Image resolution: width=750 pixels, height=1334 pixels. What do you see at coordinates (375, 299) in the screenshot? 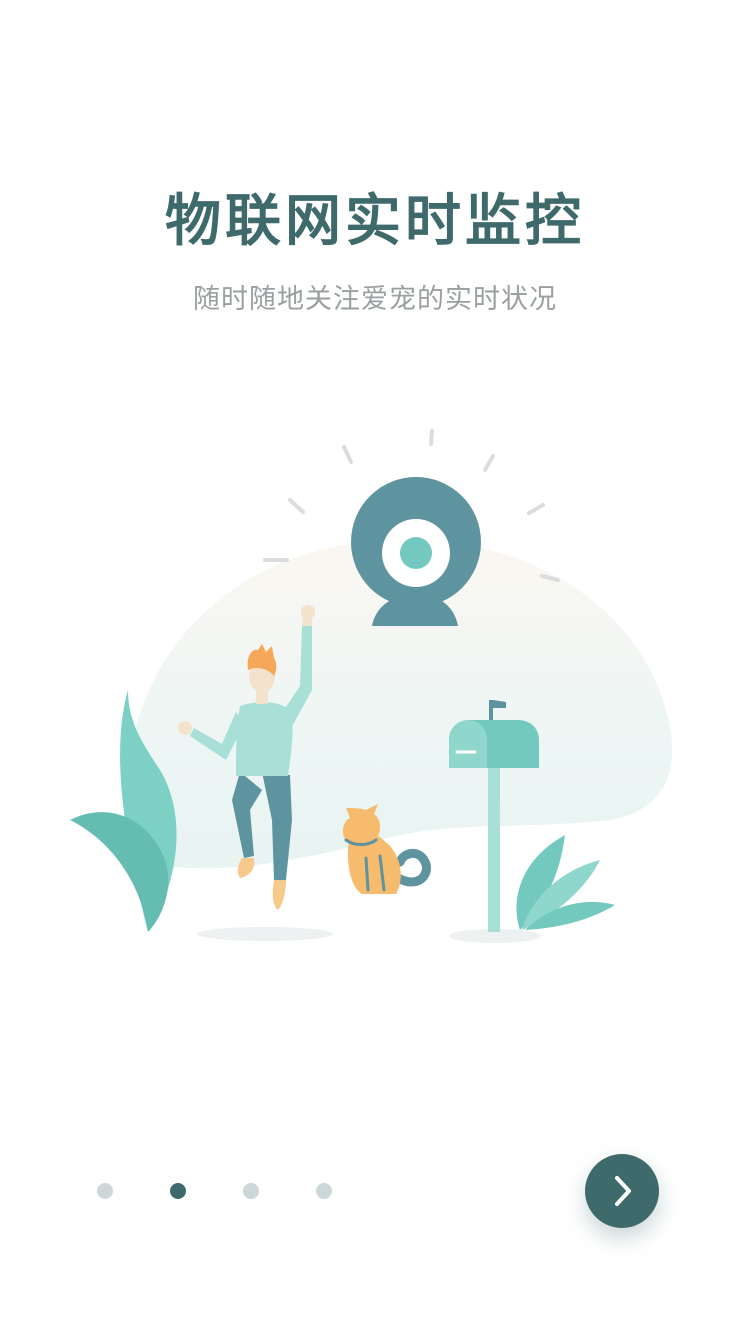
I see `page-subtitle: 随时随地关注爱宠的实时状况` at bounding box center [375, 299].